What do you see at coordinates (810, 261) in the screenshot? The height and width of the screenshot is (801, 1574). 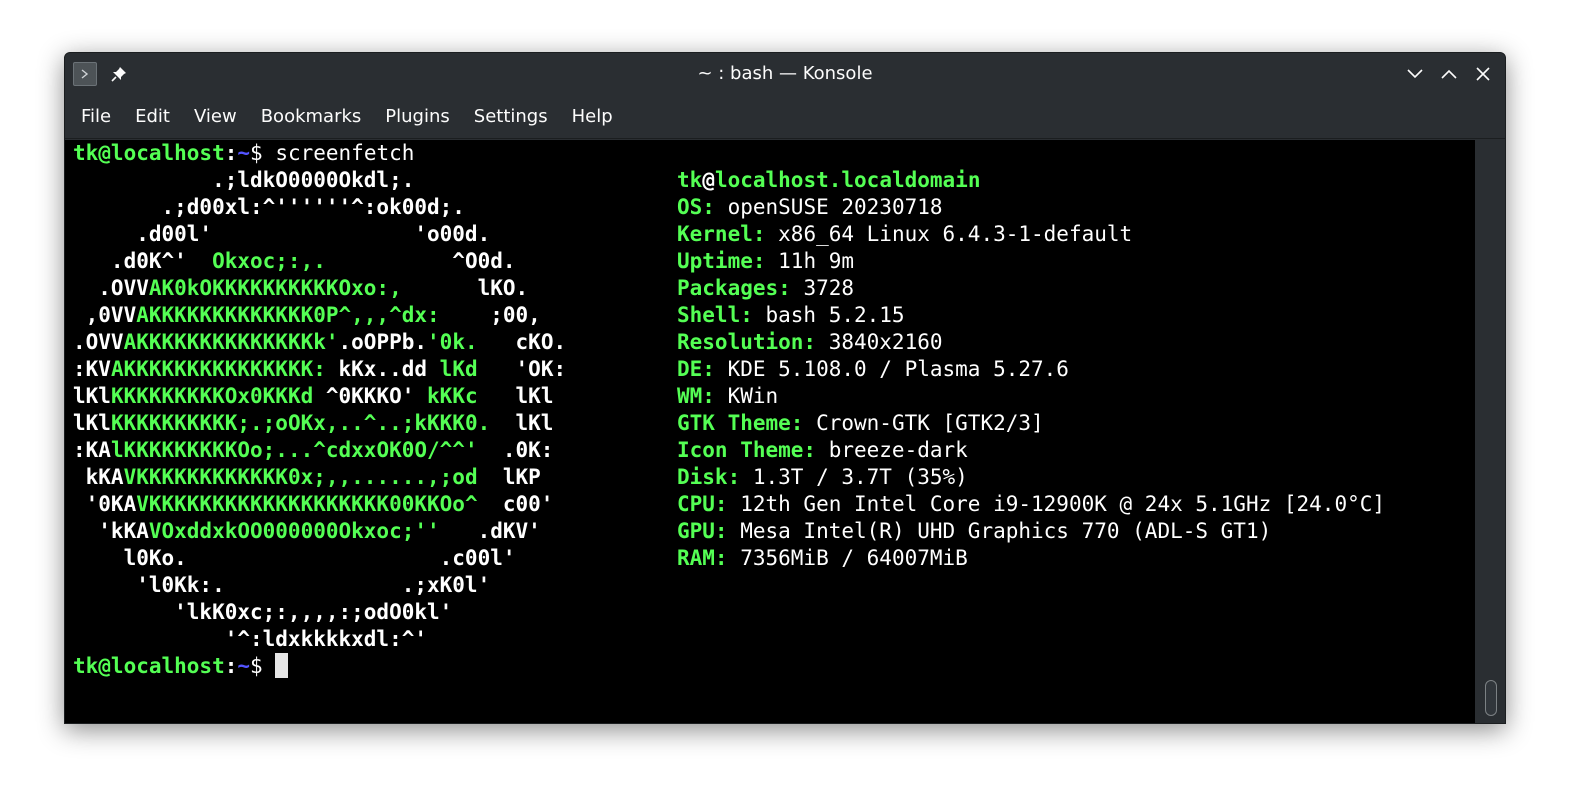 I see `info-value: 11h 9m` at bounding box center [810, 261].